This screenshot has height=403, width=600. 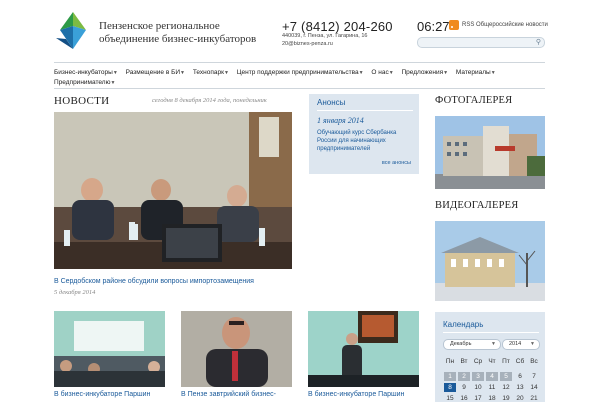 I want to click on month-select: Декабрь ▼, so click(x=472, y=344).